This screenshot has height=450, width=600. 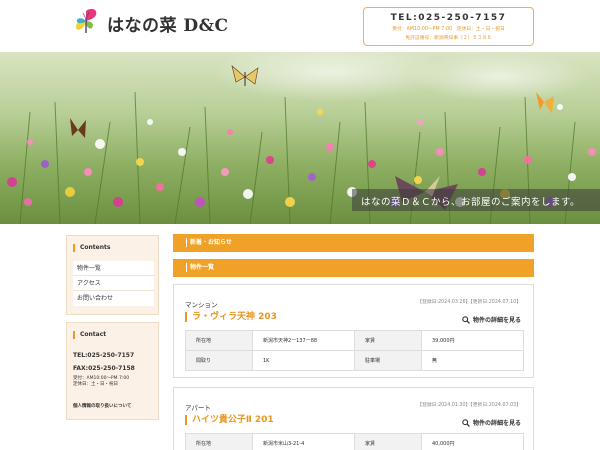 I want to click on property-dates: 【登録日:2024.01.30】【更新日:2024.07.03】, so click(x=469, y=405).